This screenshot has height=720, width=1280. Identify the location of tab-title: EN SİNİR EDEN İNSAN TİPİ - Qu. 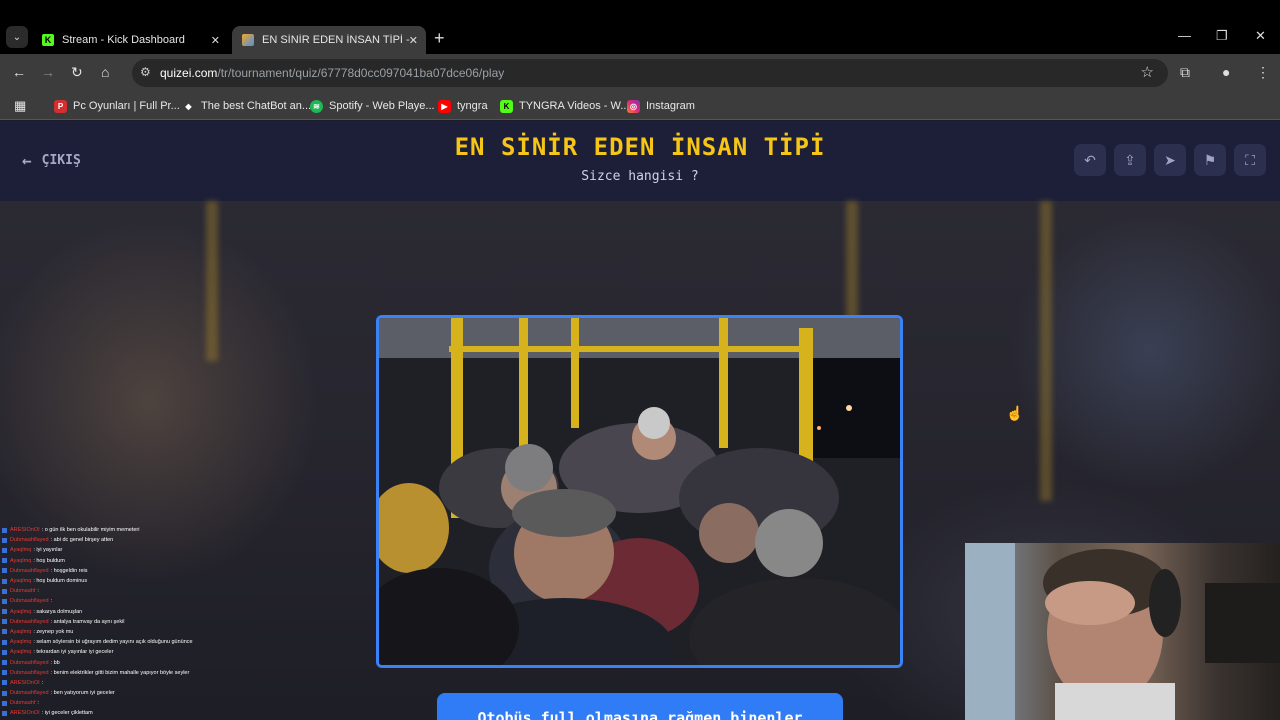
(337, 40).